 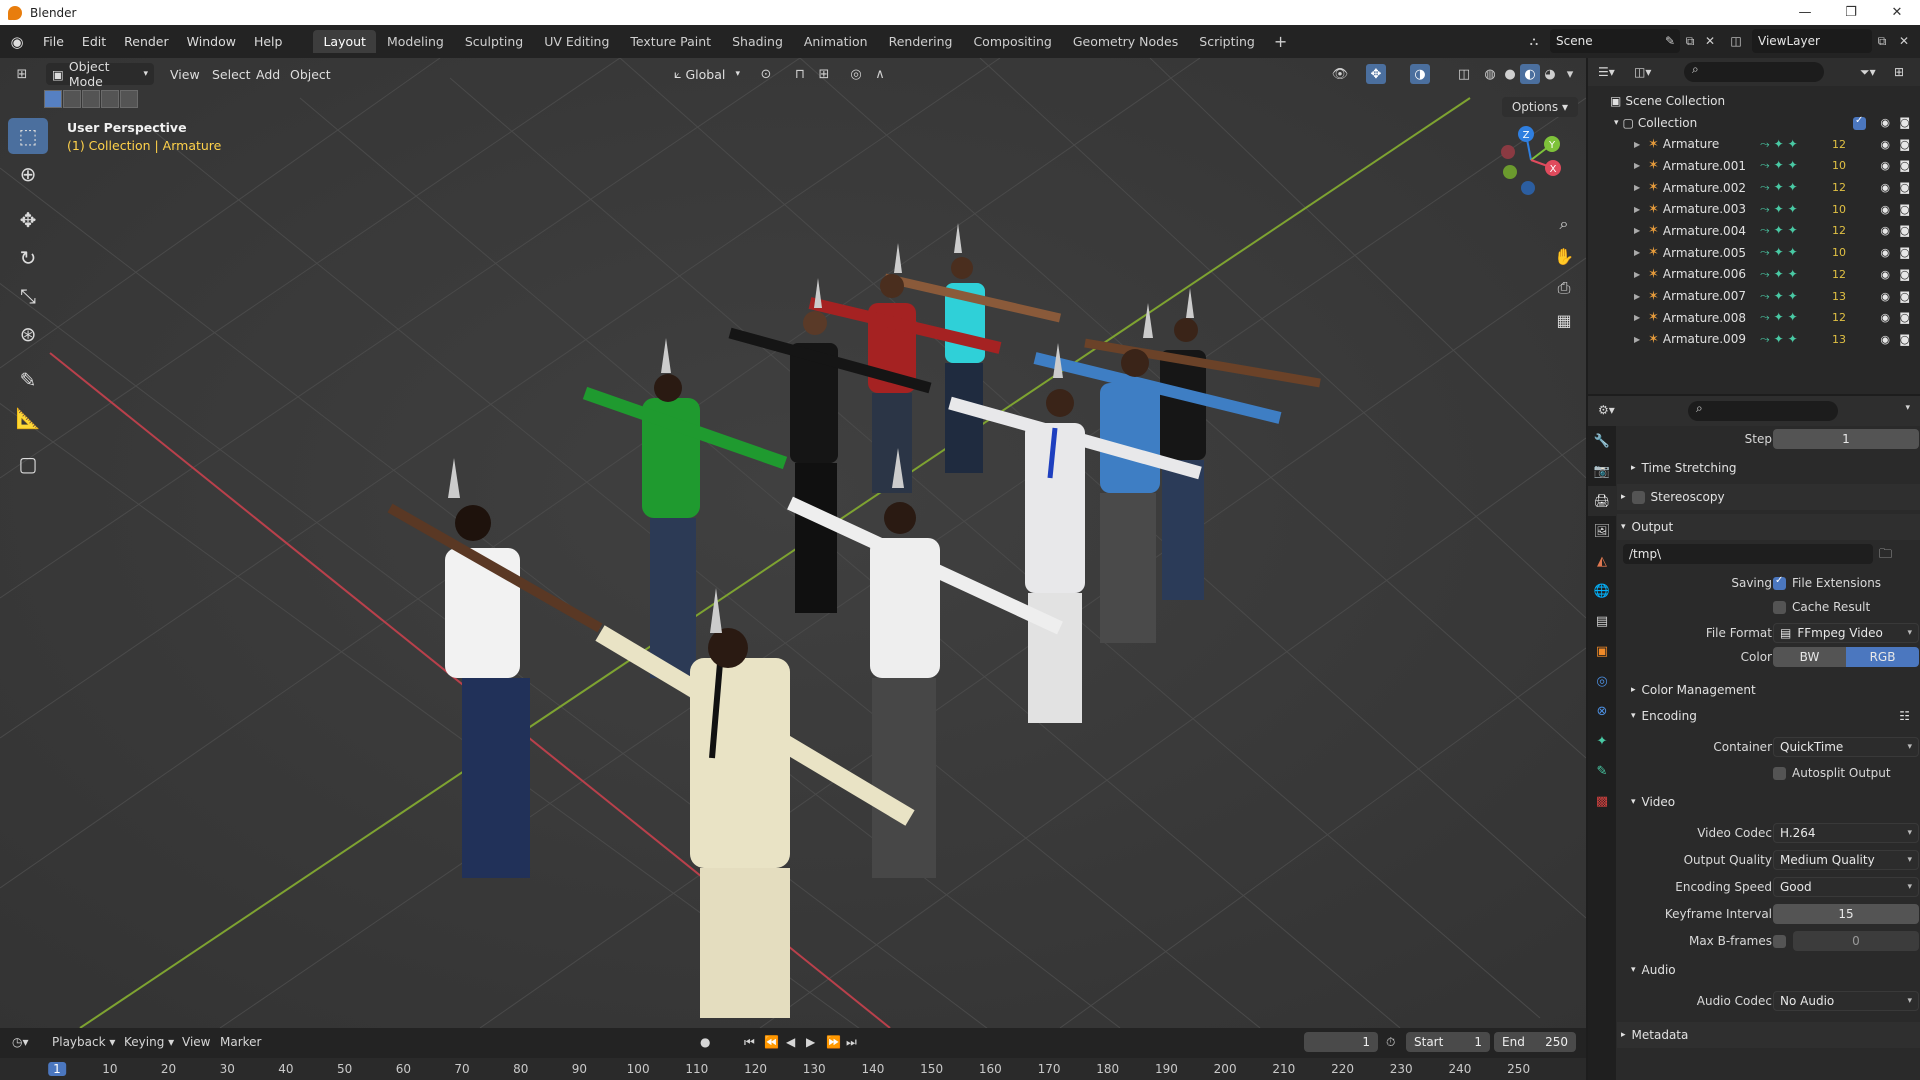 What do you see at coordinates (1710, 41) in the screenshot?
I see `delete-scene-icon: ✕` at bounding box center [1710, 41].